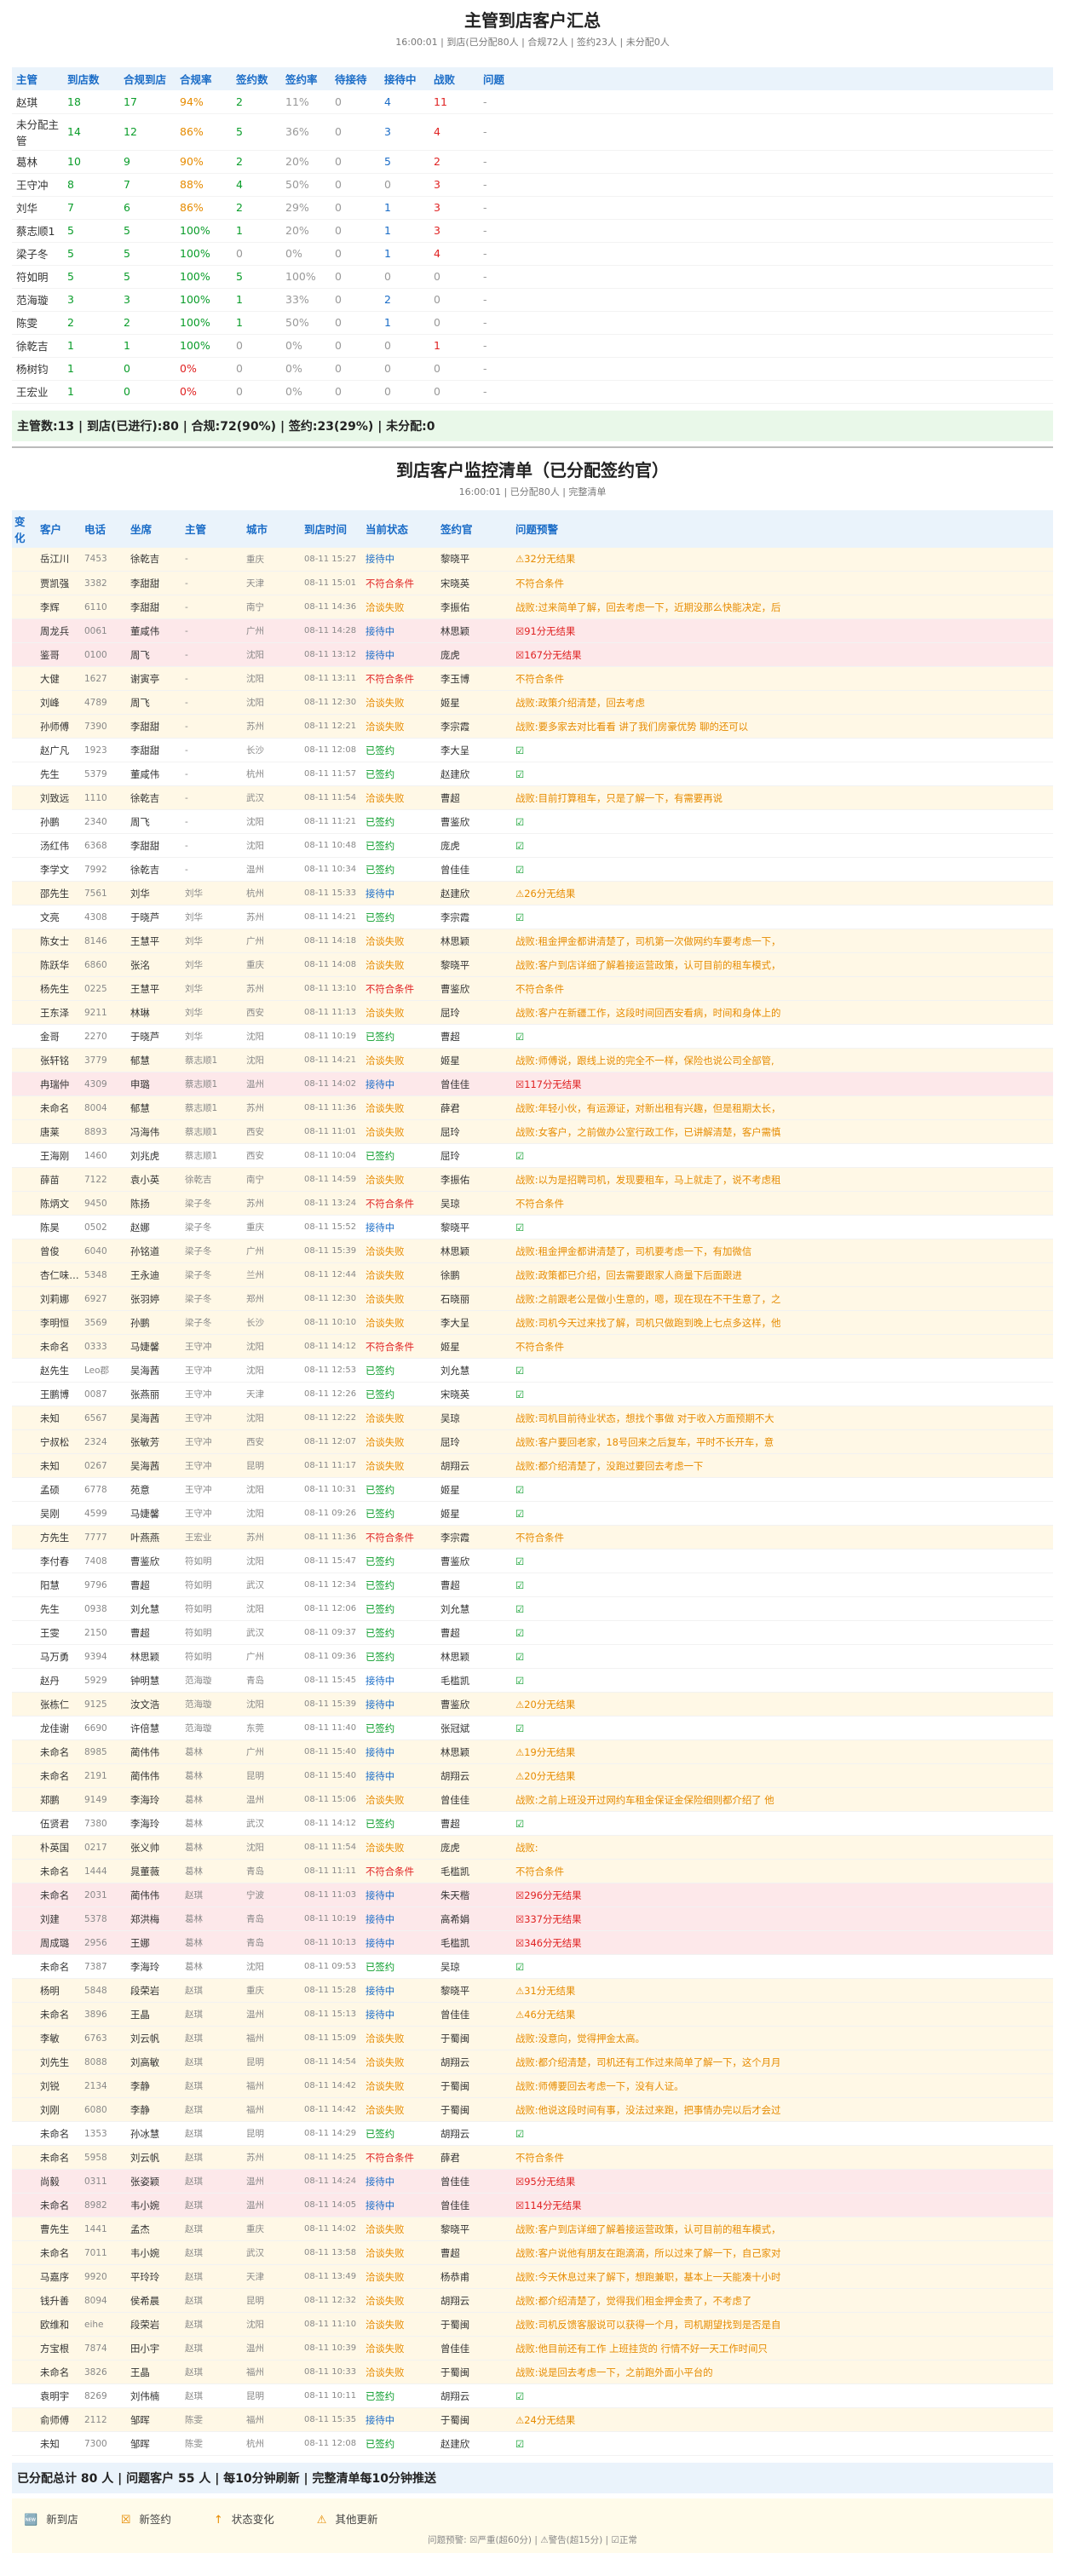 This screenshot has height=2576, width=1065. Describe the element at coordinates (532, 102) in the screenshot. I see `table-row: 赵琪 18 17 94% 2 11% 0 4 11-` at that location.